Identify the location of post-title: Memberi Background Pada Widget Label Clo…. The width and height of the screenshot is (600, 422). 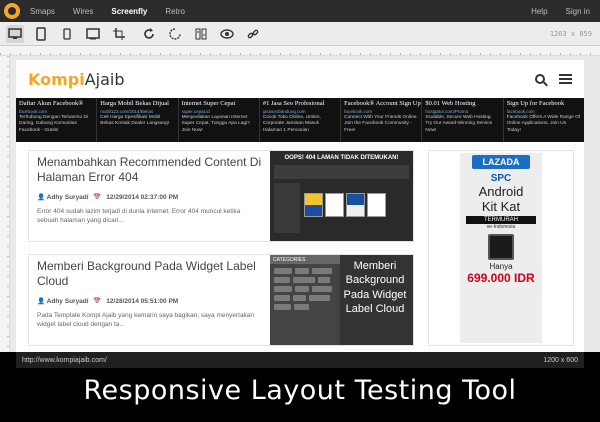
(149, 274).